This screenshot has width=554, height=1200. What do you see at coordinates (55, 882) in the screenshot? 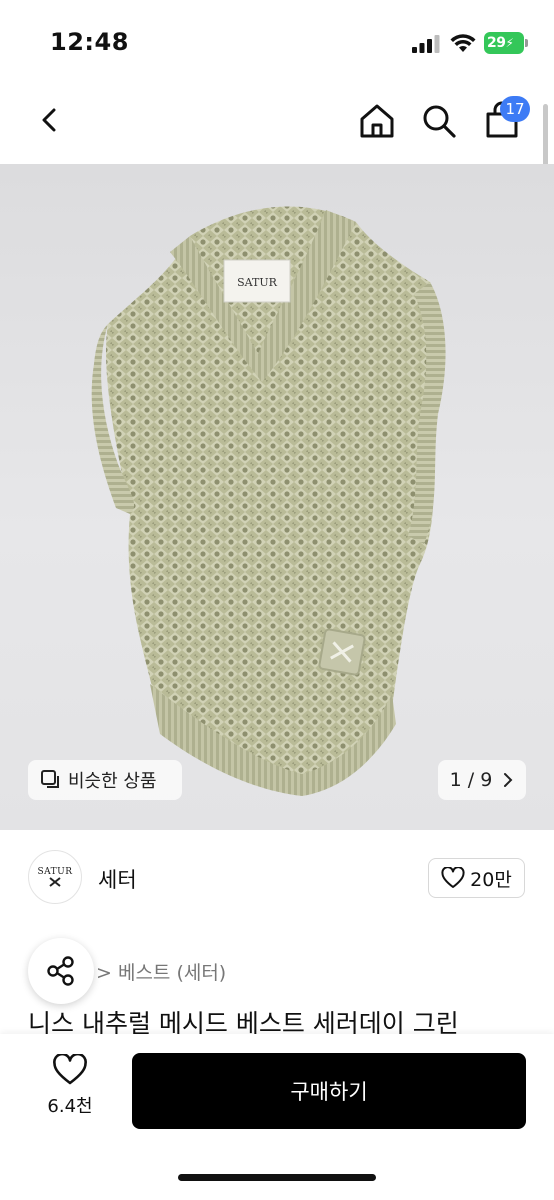
I see `shop-logo-mark-icon` at bounding box center [55, 882].